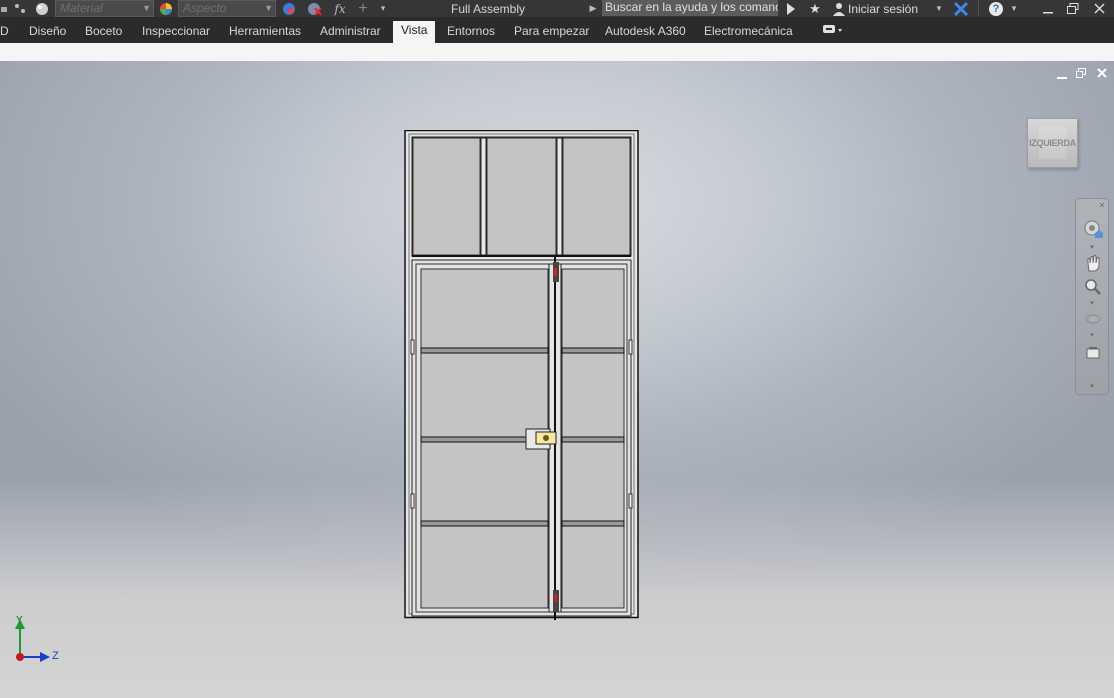 The width and height of the screenshot is (1114, 698). What do you see at coordinates (290, 8) in the screenshot?
I see `adjust-appearance-icon` at bounding box center [290, 8].